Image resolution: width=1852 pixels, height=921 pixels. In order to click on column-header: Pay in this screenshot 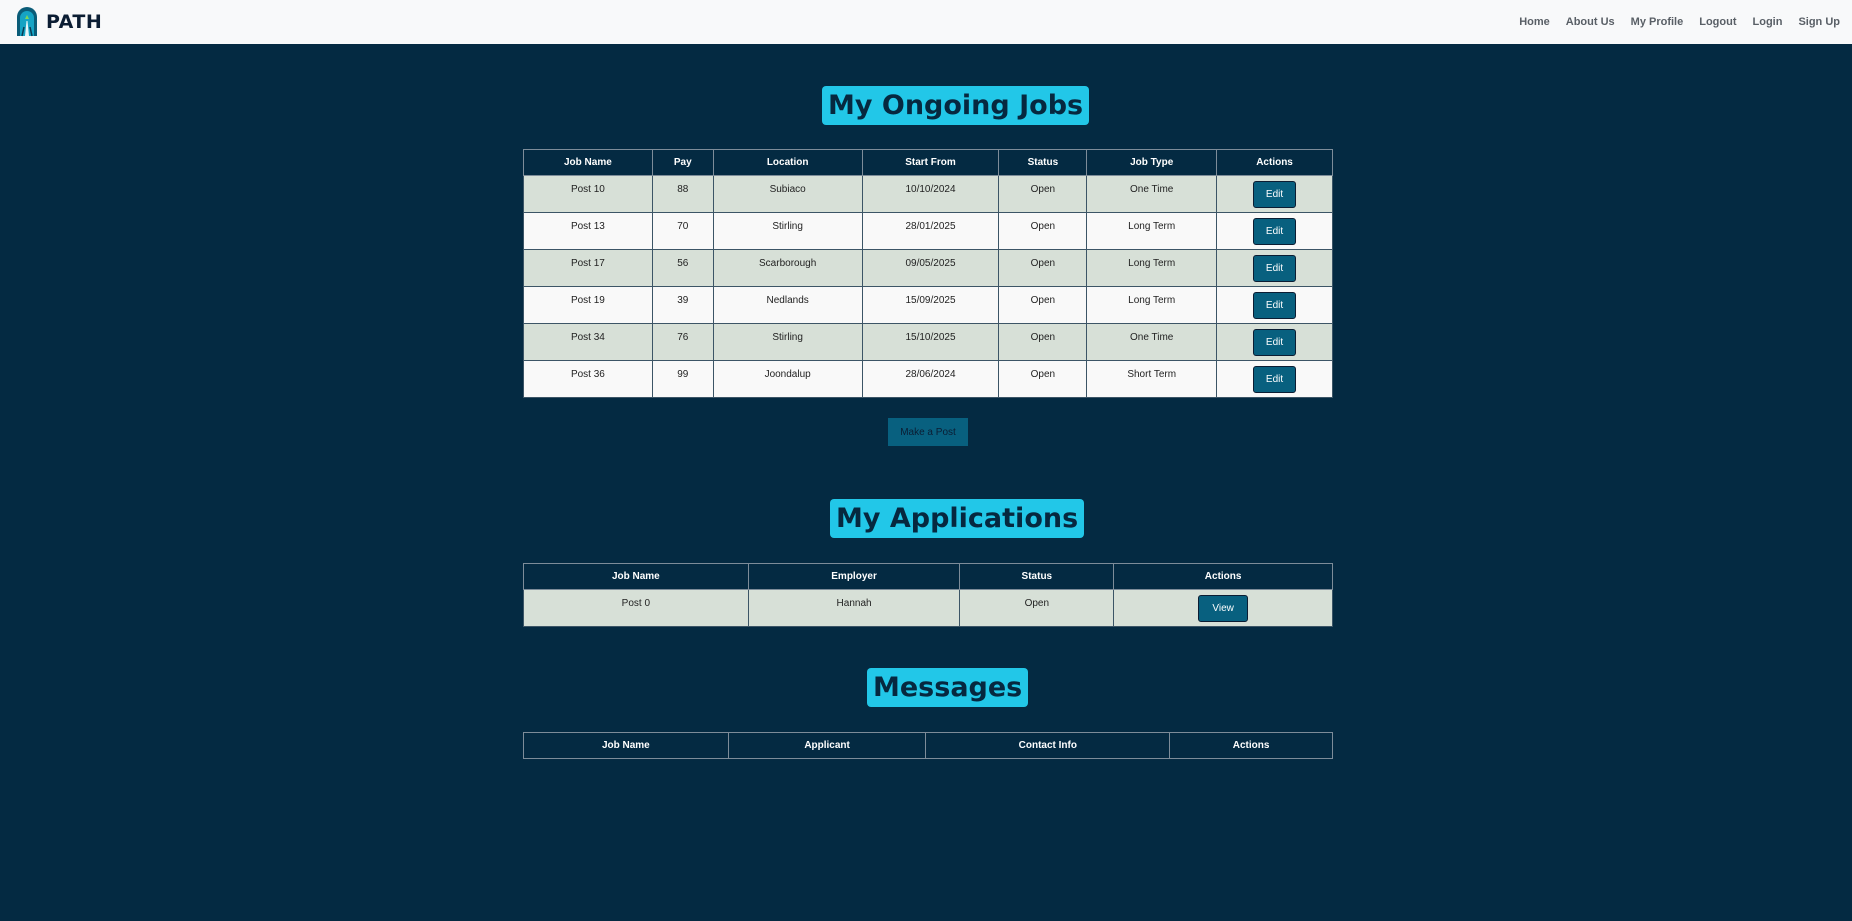, I will do `click(682, 162)`.